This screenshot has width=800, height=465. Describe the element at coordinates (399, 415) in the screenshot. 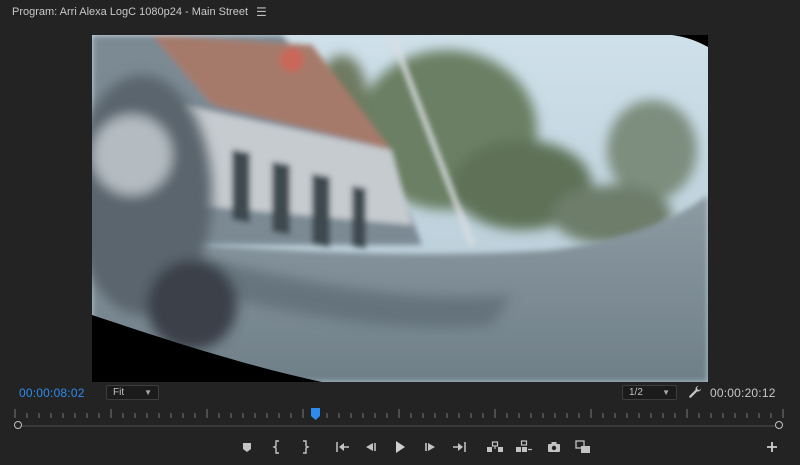

I see `time-ruler` at that location.